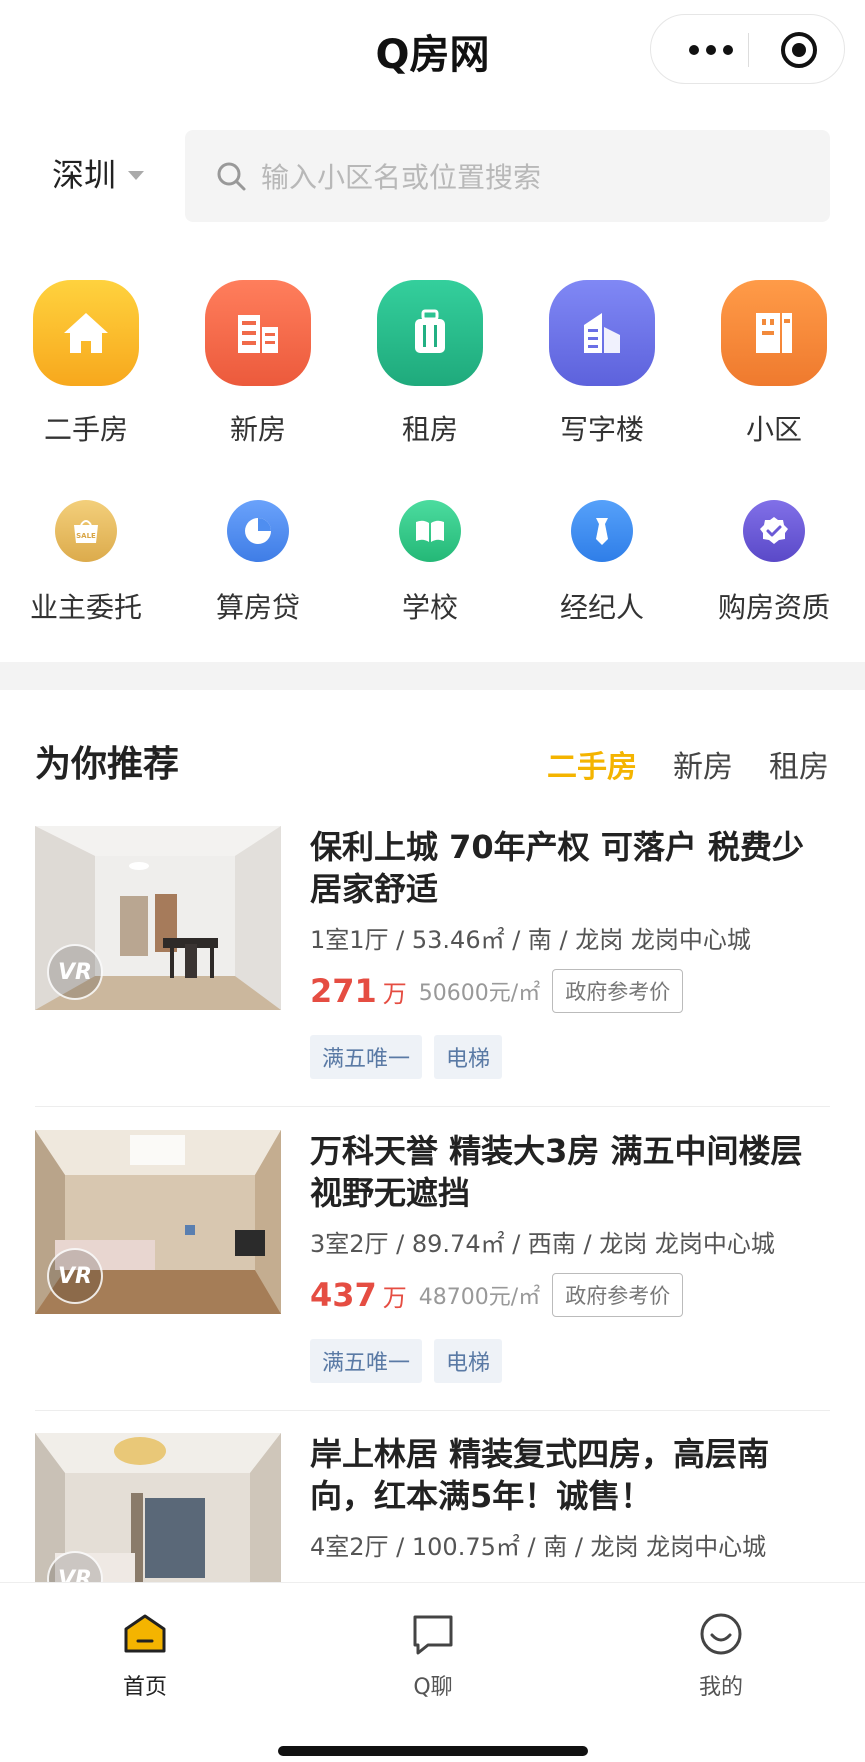  I want to click on search-bar: 输入小区名或位置搜索, so click(507, 176).